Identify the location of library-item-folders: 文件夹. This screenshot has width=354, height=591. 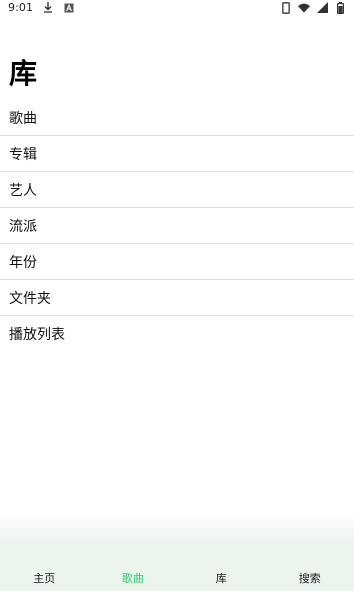
(177, 298).